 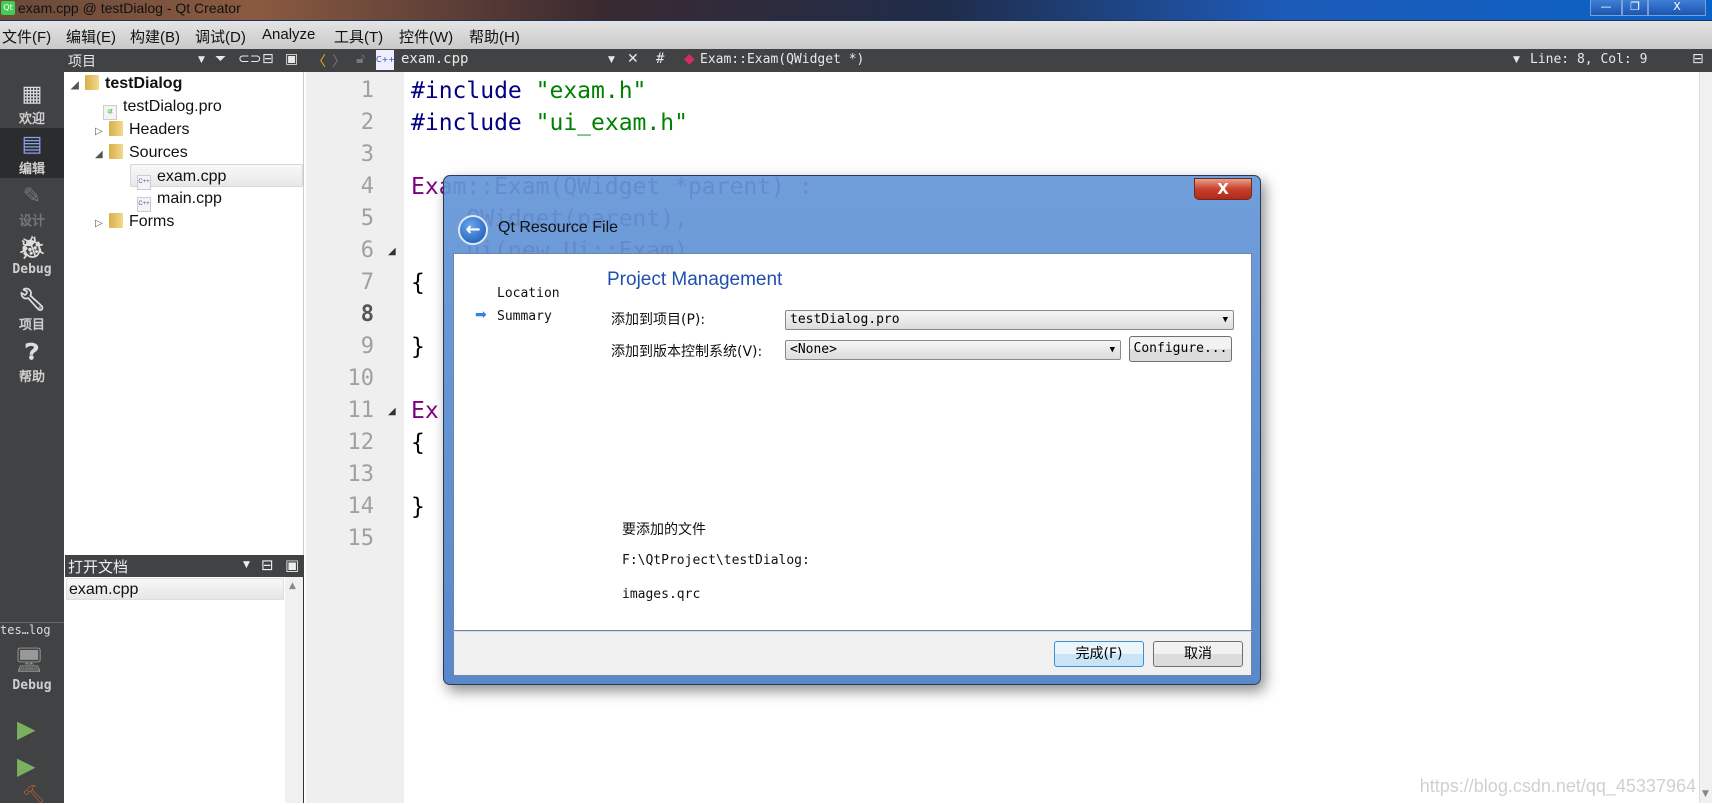 What do you see at coordinates (91, 36) in the screenshot?
I see `menu-edit: 编辑(E)` at bounding box center [91, 36].